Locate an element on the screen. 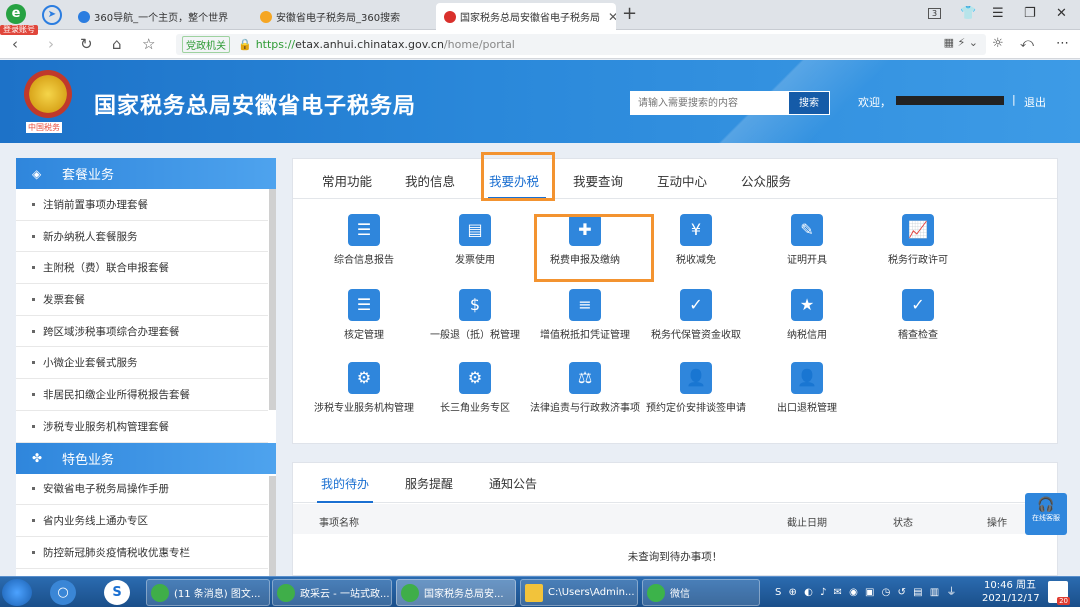  sidebar-item: 新办纳税人套餐服务 is located at coordinates (142, 237).